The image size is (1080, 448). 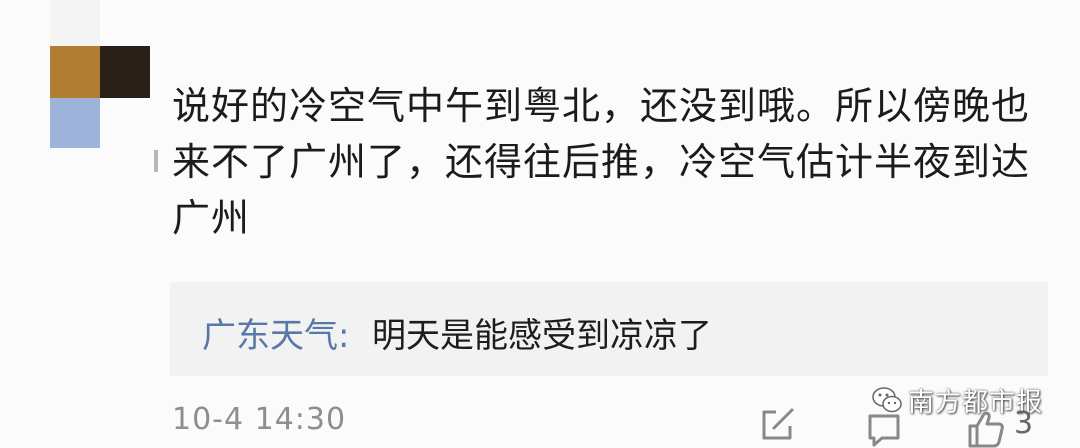 What do you see at coordinates (884, 430) in the screenshot?
I see `comment-icon` at bounding box center [884, 430].